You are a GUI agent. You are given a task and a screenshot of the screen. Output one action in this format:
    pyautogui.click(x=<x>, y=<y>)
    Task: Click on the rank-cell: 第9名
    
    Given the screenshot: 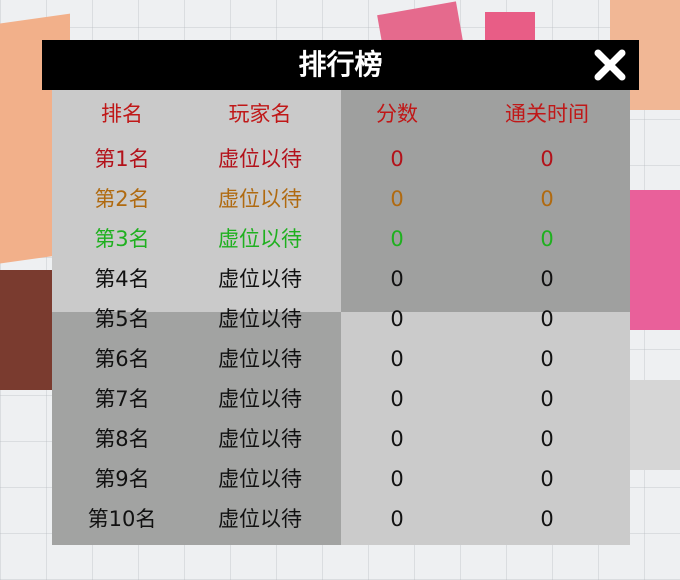 What is the action you would take?
    pyautogui.click(x=122, y=479)
    